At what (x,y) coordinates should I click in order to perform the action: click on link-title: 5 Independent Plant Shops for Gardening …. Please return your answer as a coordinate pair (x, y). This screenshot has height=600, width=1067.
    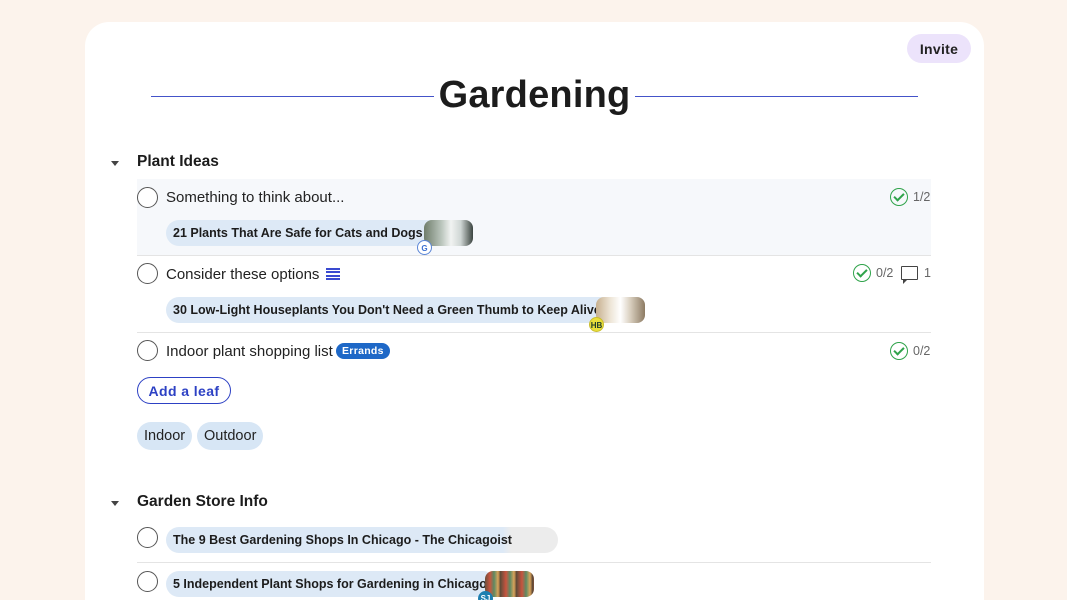
    Looking at the image, I should click on (330, 584).